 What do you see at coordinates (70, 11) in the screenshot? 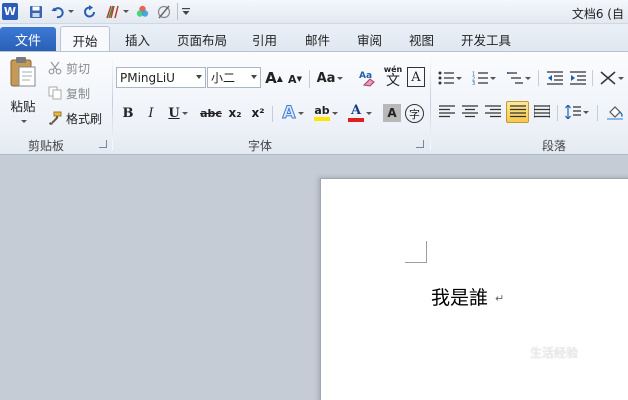
I see `undo-dropdown-icon` at bounding box center [70, 11].